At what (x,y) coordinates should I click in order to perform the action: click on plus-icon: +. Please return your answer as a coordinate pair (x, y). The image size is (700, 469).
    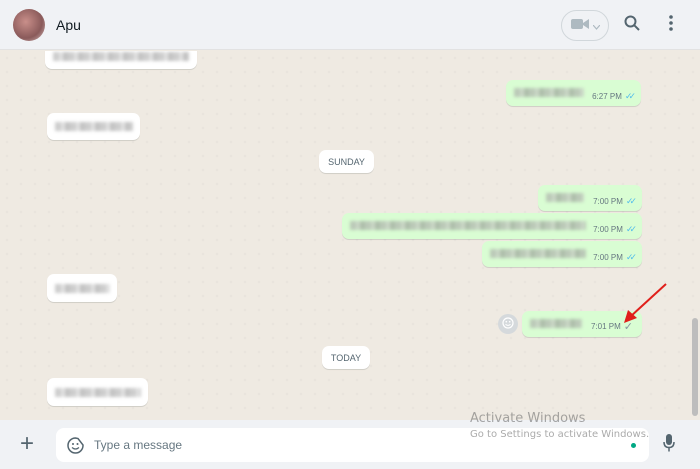
    Looking at the image, I should click on (27, 444).